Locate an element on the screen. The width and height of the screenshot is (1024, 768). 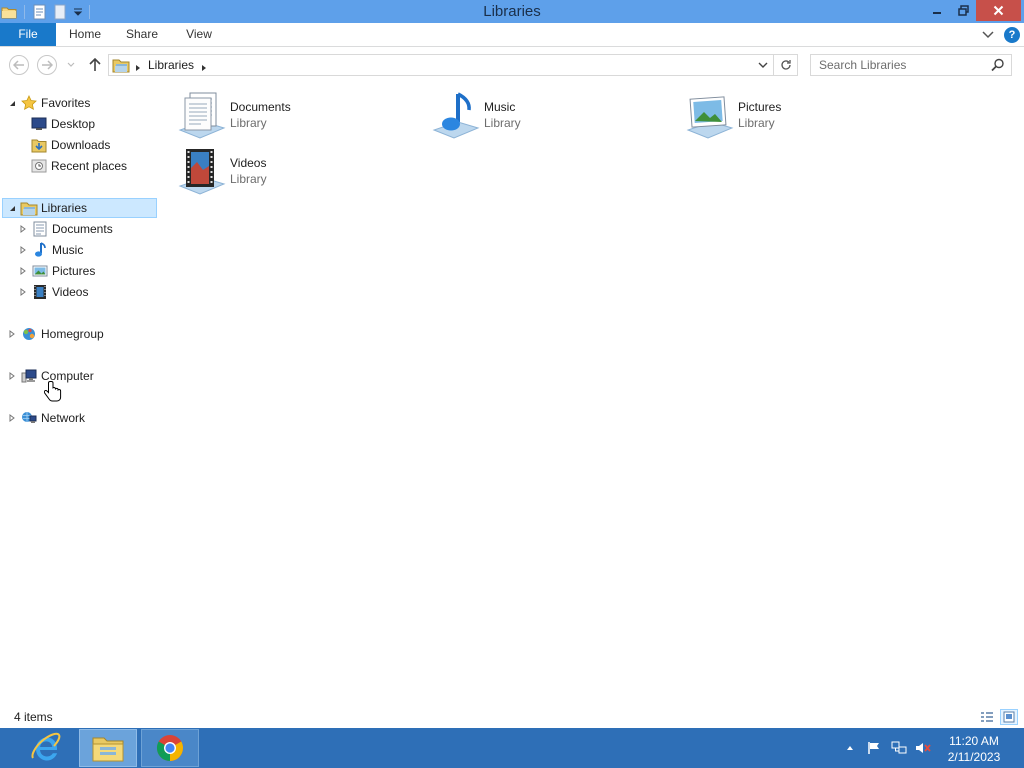
pictures-library-icon is located at coordinates (710, 115).